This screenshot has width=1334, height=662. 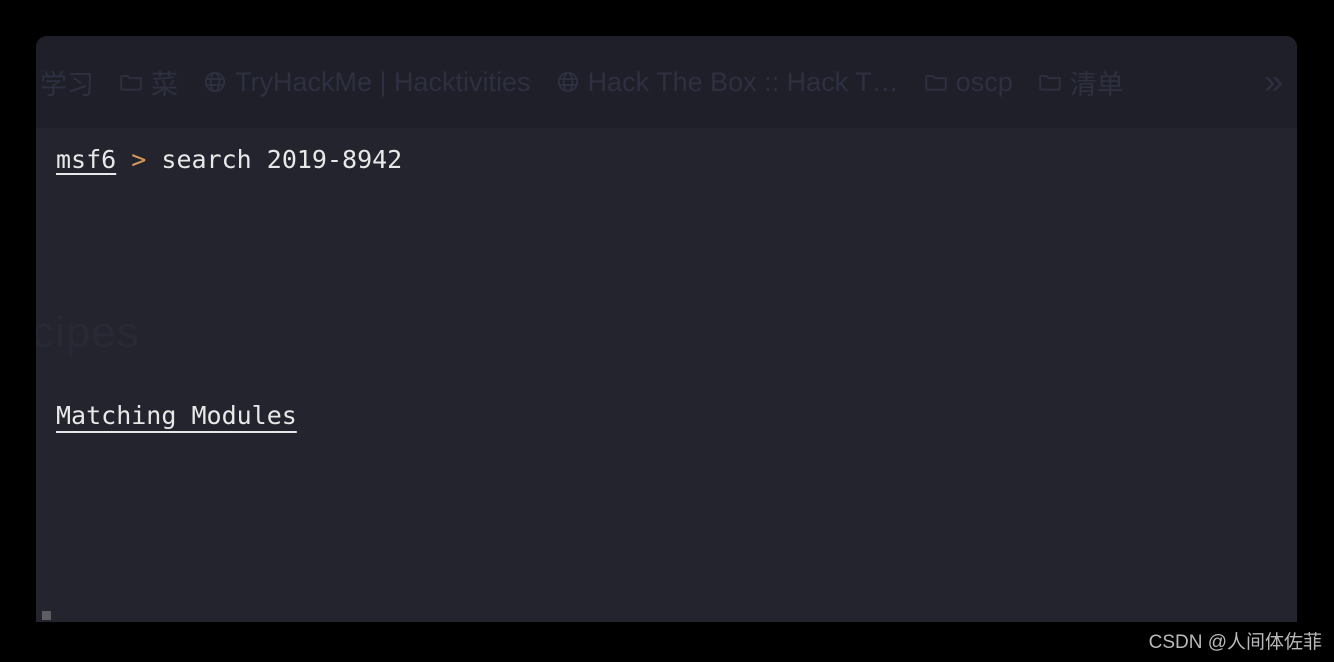 What do you see at coordinates (676, 160) in the screenshot?
I see `command-prompt-line: msf6 > search 2019-8942` at bounding box center [676, 160].